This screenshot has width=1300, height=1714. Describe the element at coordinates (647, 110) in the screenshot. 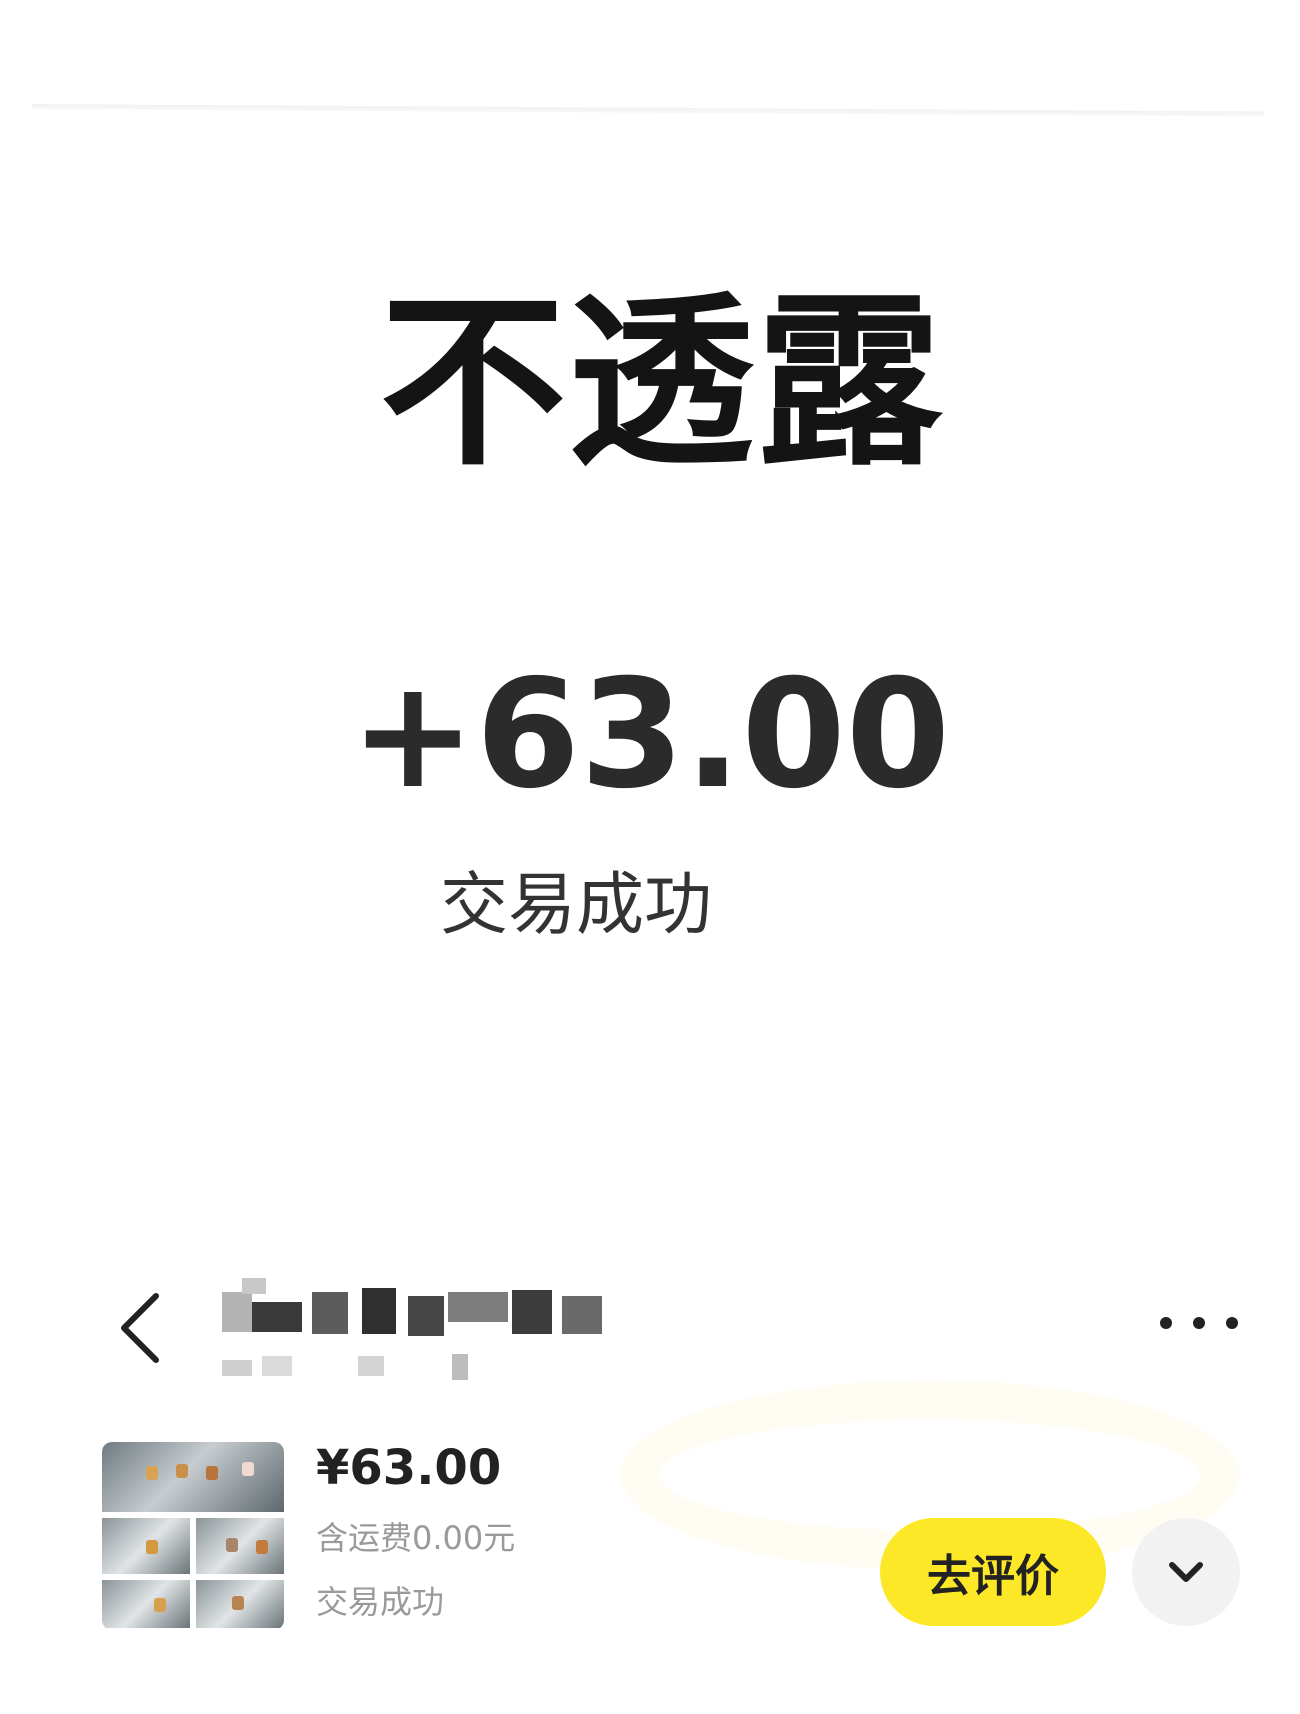

I see `top-divider` at that location.